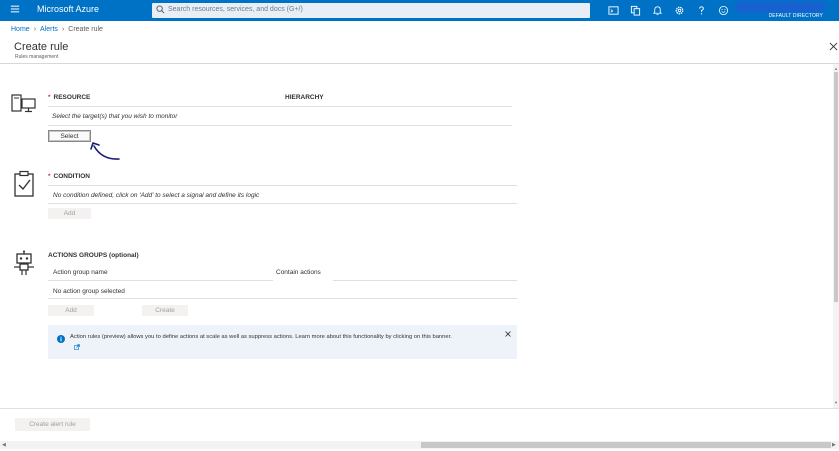  Describe the element at coordinates (635, 10) in the screenshot. I see `directory-filter-icon` at that location.